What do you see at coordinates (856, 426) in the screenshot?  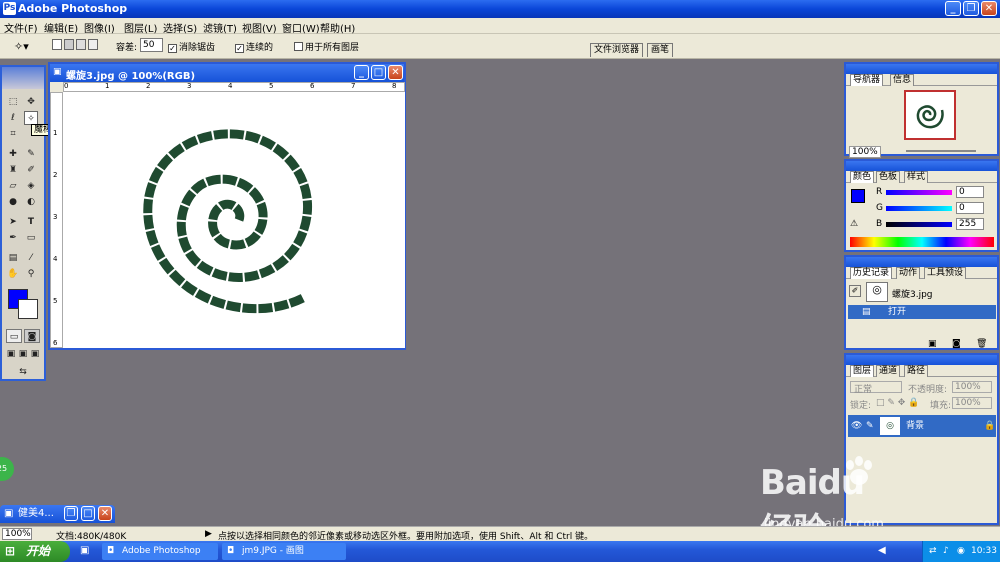 I see `eye-icon: 👁` at bounding box center [856, 426].